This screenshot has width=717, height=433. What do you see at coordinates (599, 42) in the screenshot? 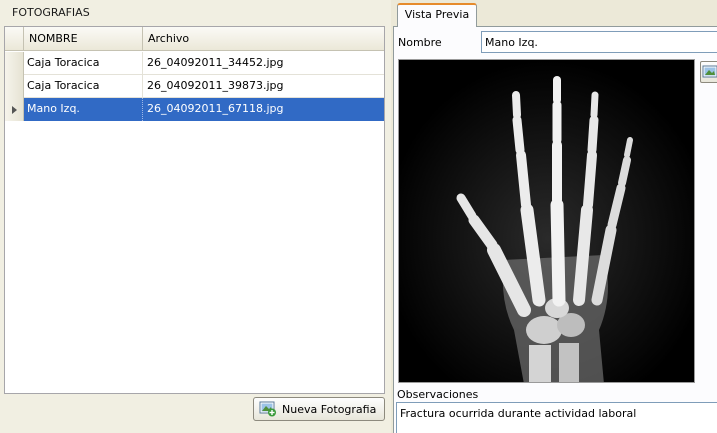
I see `nombre-input` at bounding box center [599, 42].